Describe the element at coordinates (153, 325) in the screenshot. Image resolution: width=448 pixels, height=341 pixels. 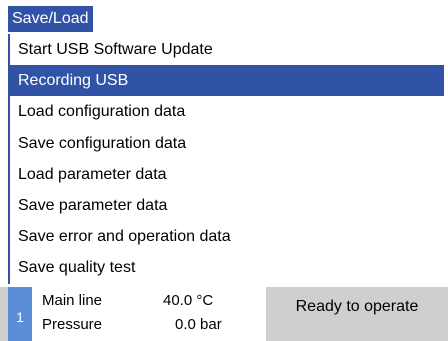
I see `status-row-pressure: Pressure 0.0 bar` at that location.